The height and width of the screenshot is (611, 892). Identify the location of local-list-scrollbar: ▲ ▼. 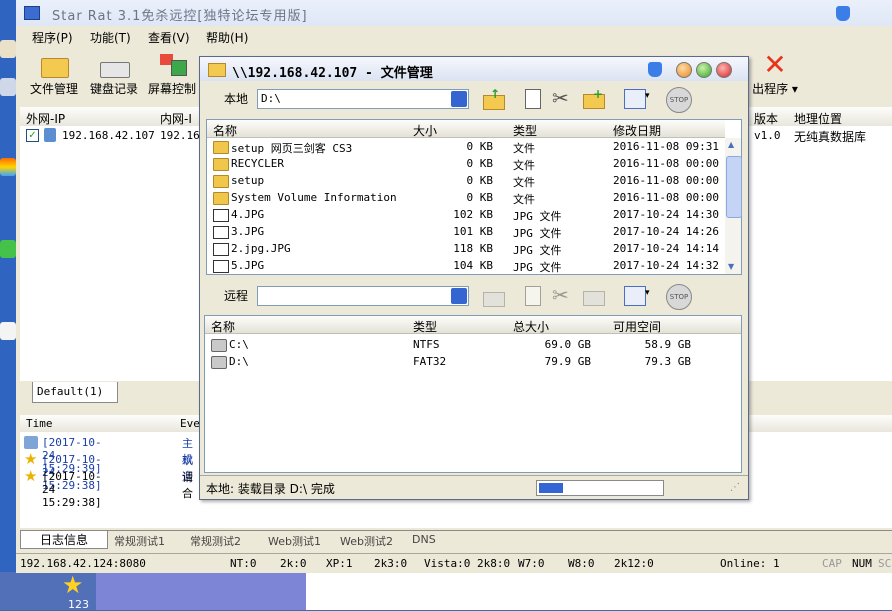
(733, 206).